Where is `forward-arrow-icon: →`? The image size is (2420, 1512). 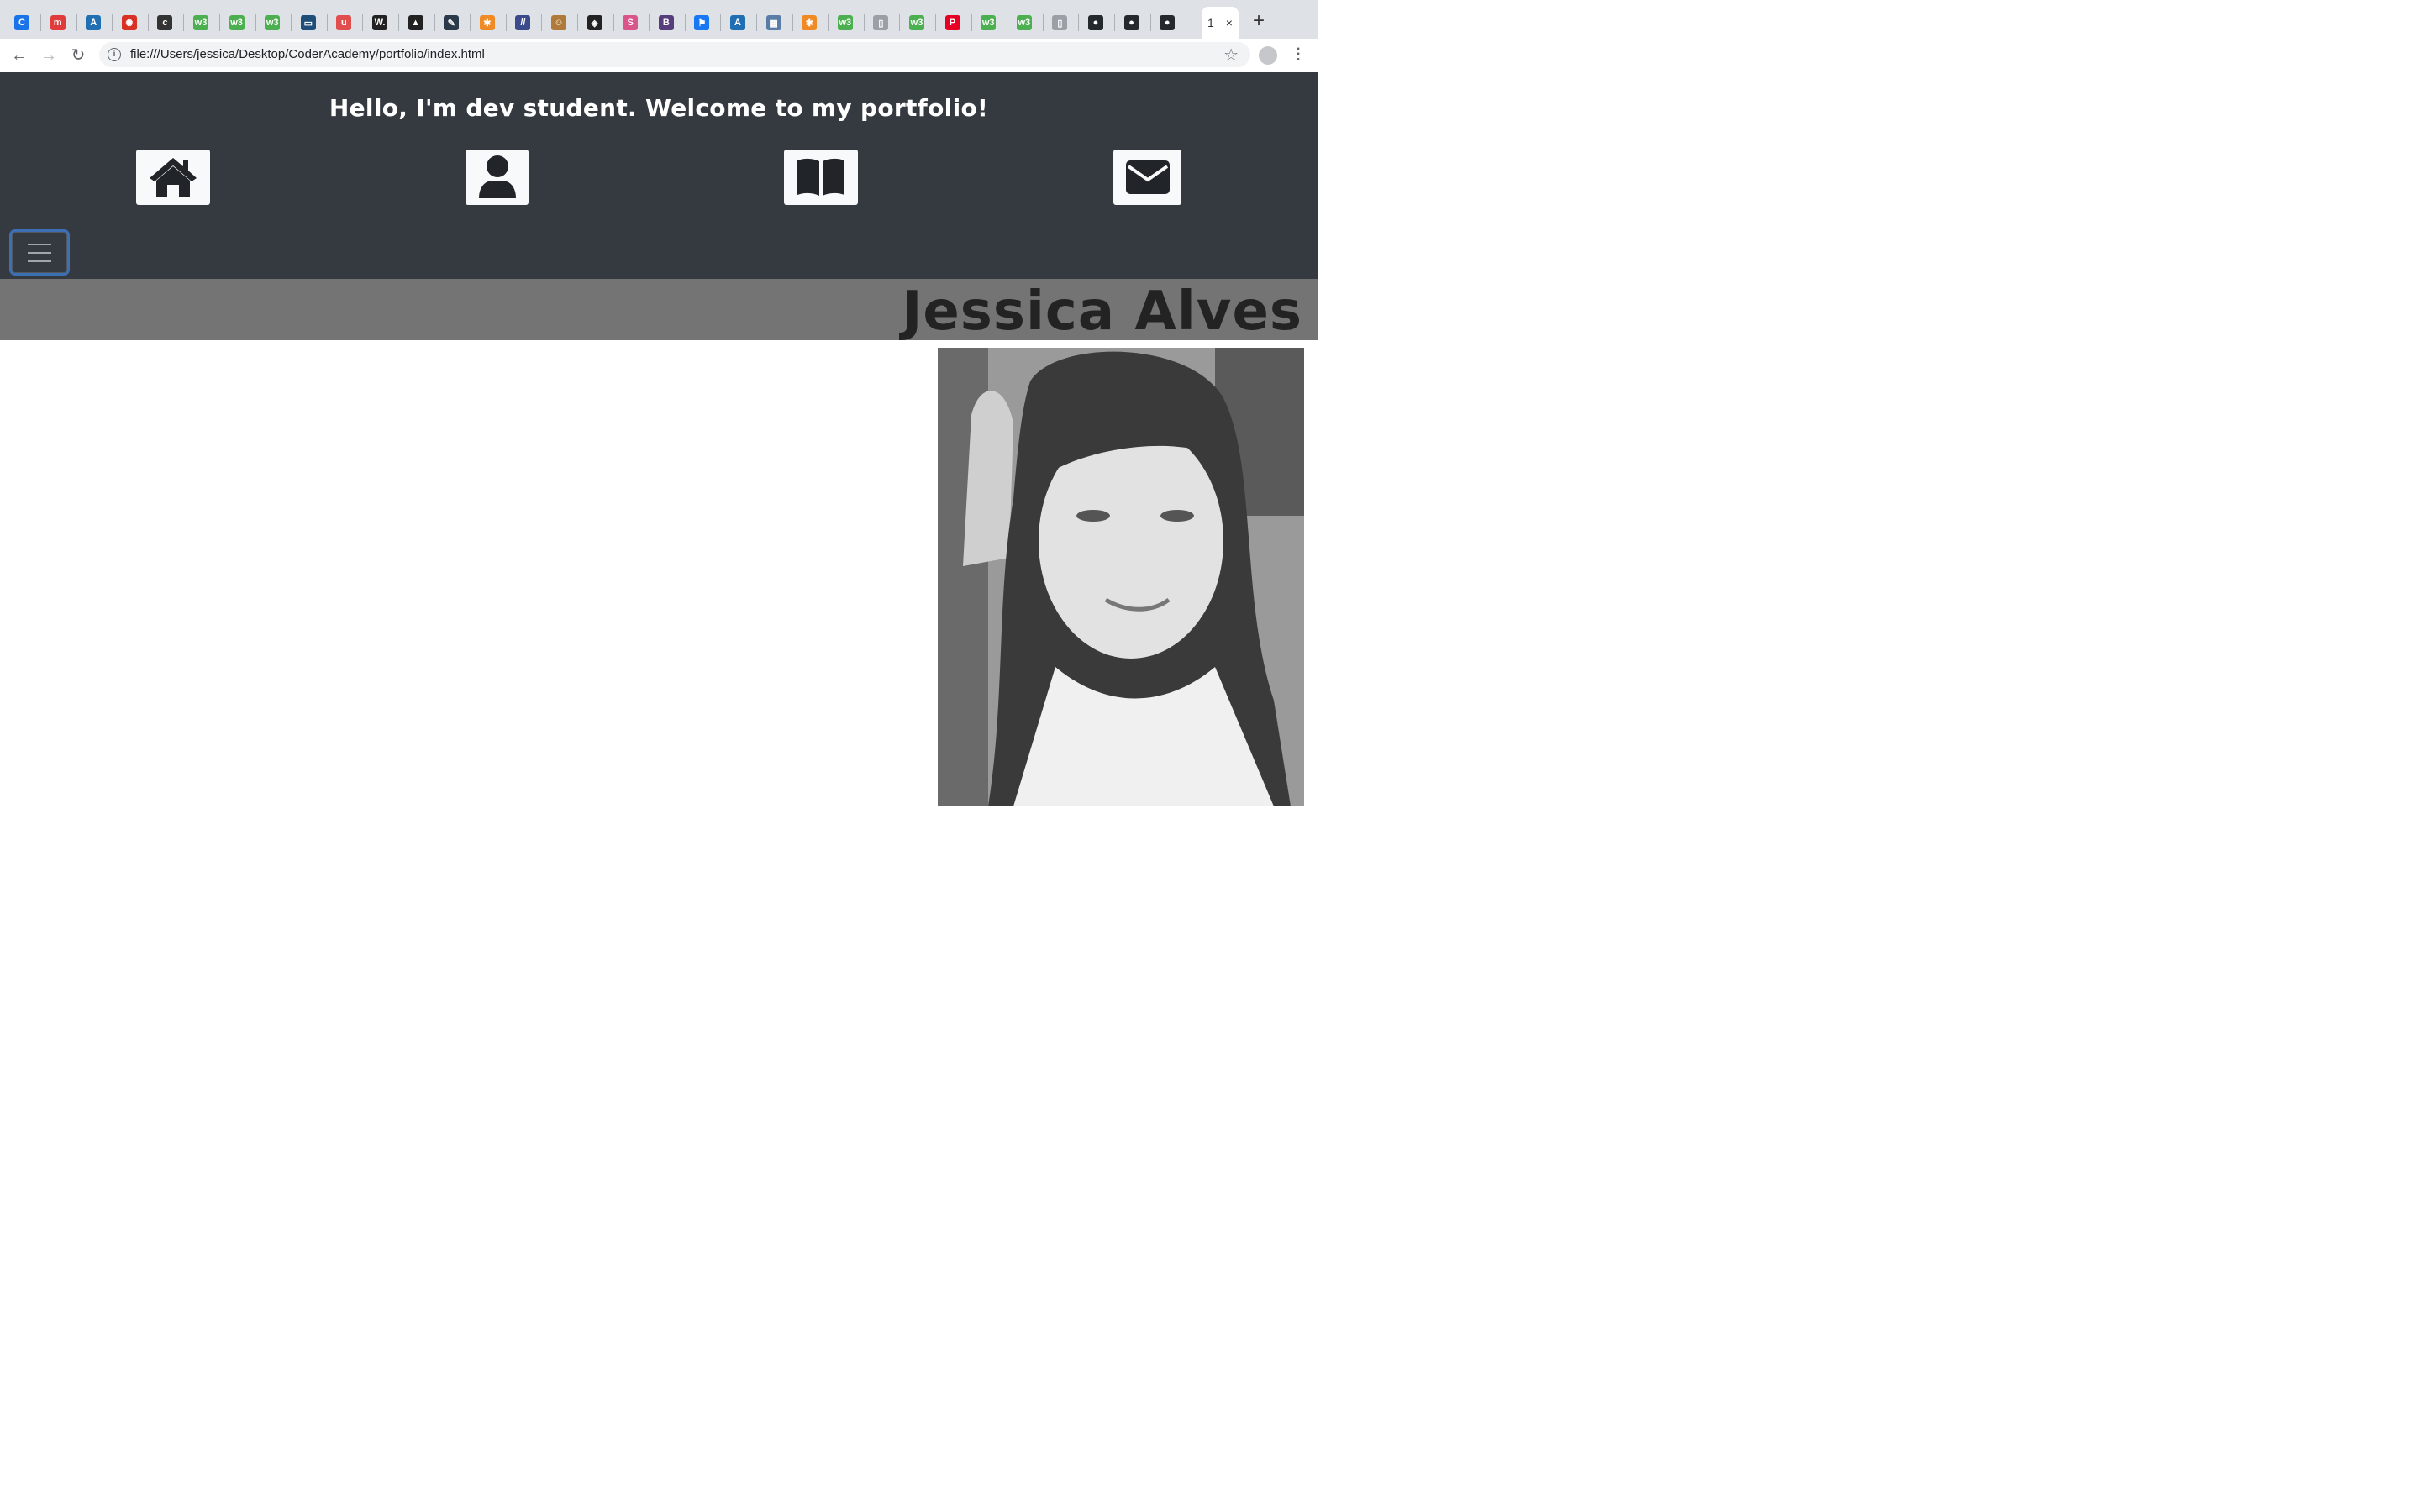
forward-arrow-icon: → is located at coordinates (49, 55).